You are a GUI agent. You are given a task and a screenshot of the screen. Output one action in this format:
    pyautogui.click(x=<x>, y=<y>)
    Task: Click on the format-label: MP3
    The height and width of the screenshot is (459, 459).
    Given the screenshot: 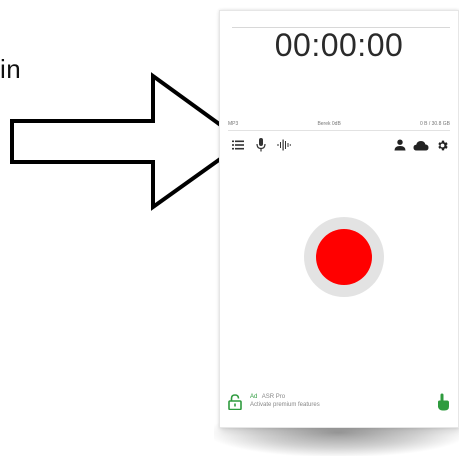 What is the action you would take?
    pyautogui.click(x=233, y=124)
    